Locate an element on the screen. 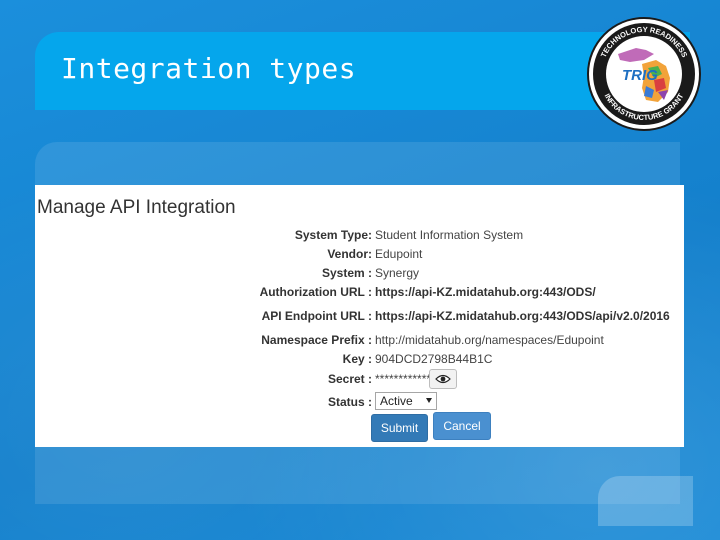 This screenshot has height=540, width=720. field-label: System : is located at coordinates (346, 273).